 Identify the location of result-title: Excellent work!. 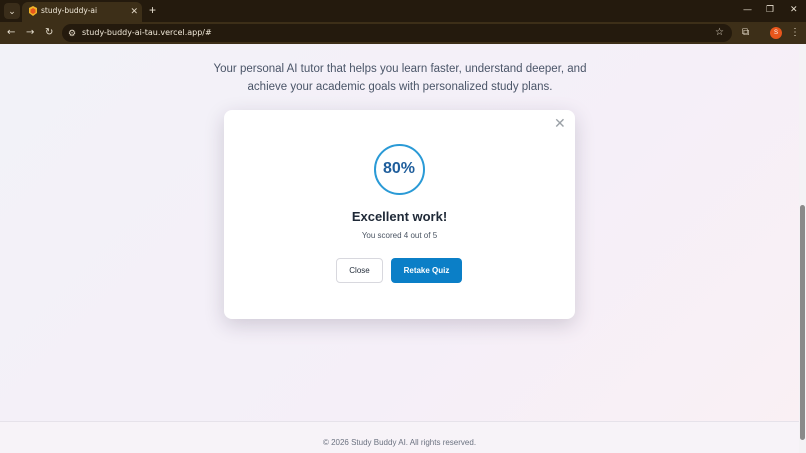
(399, 216).